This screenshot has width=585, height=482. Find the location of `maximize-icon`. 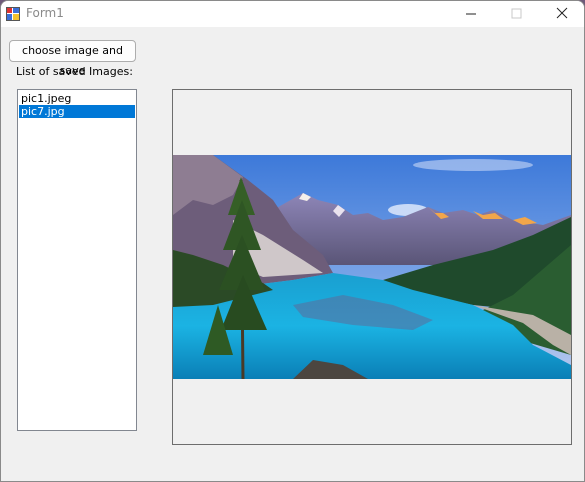

maximize-icon is located at coordinates (516, 13).